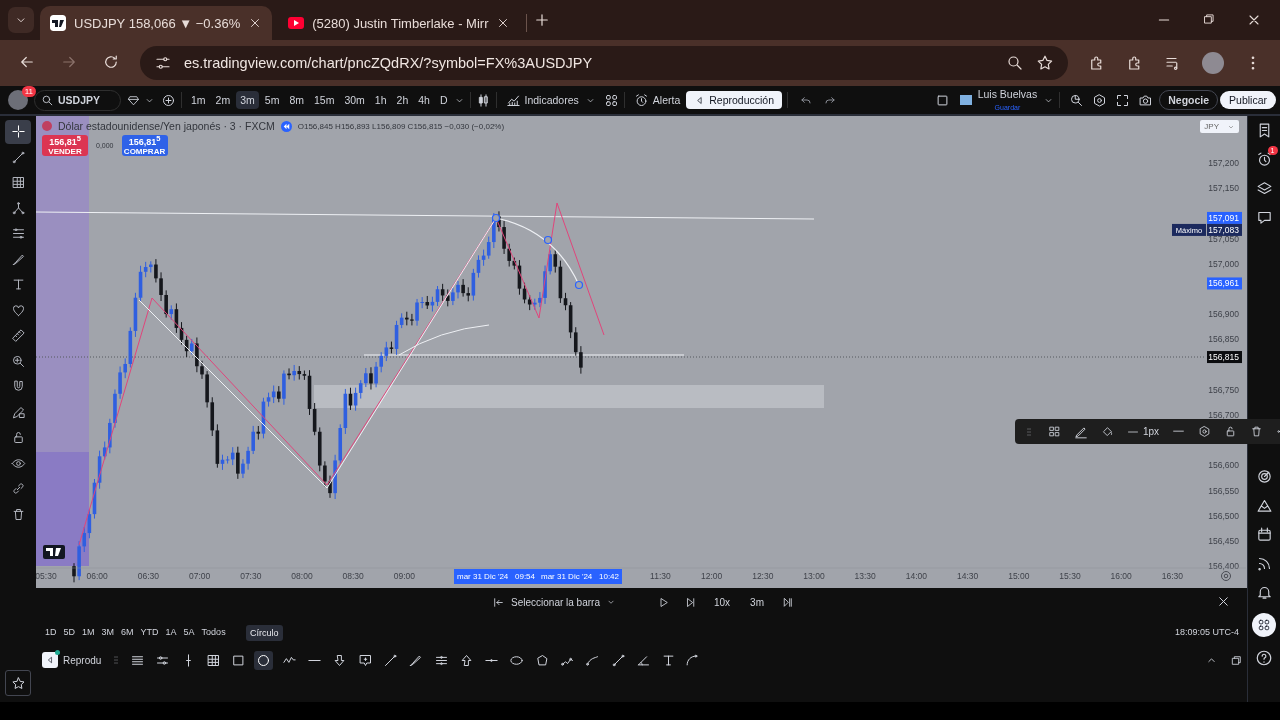 The image size is (1280, 720). I want to click on time-tick: 16:30, so click(1172, 576).